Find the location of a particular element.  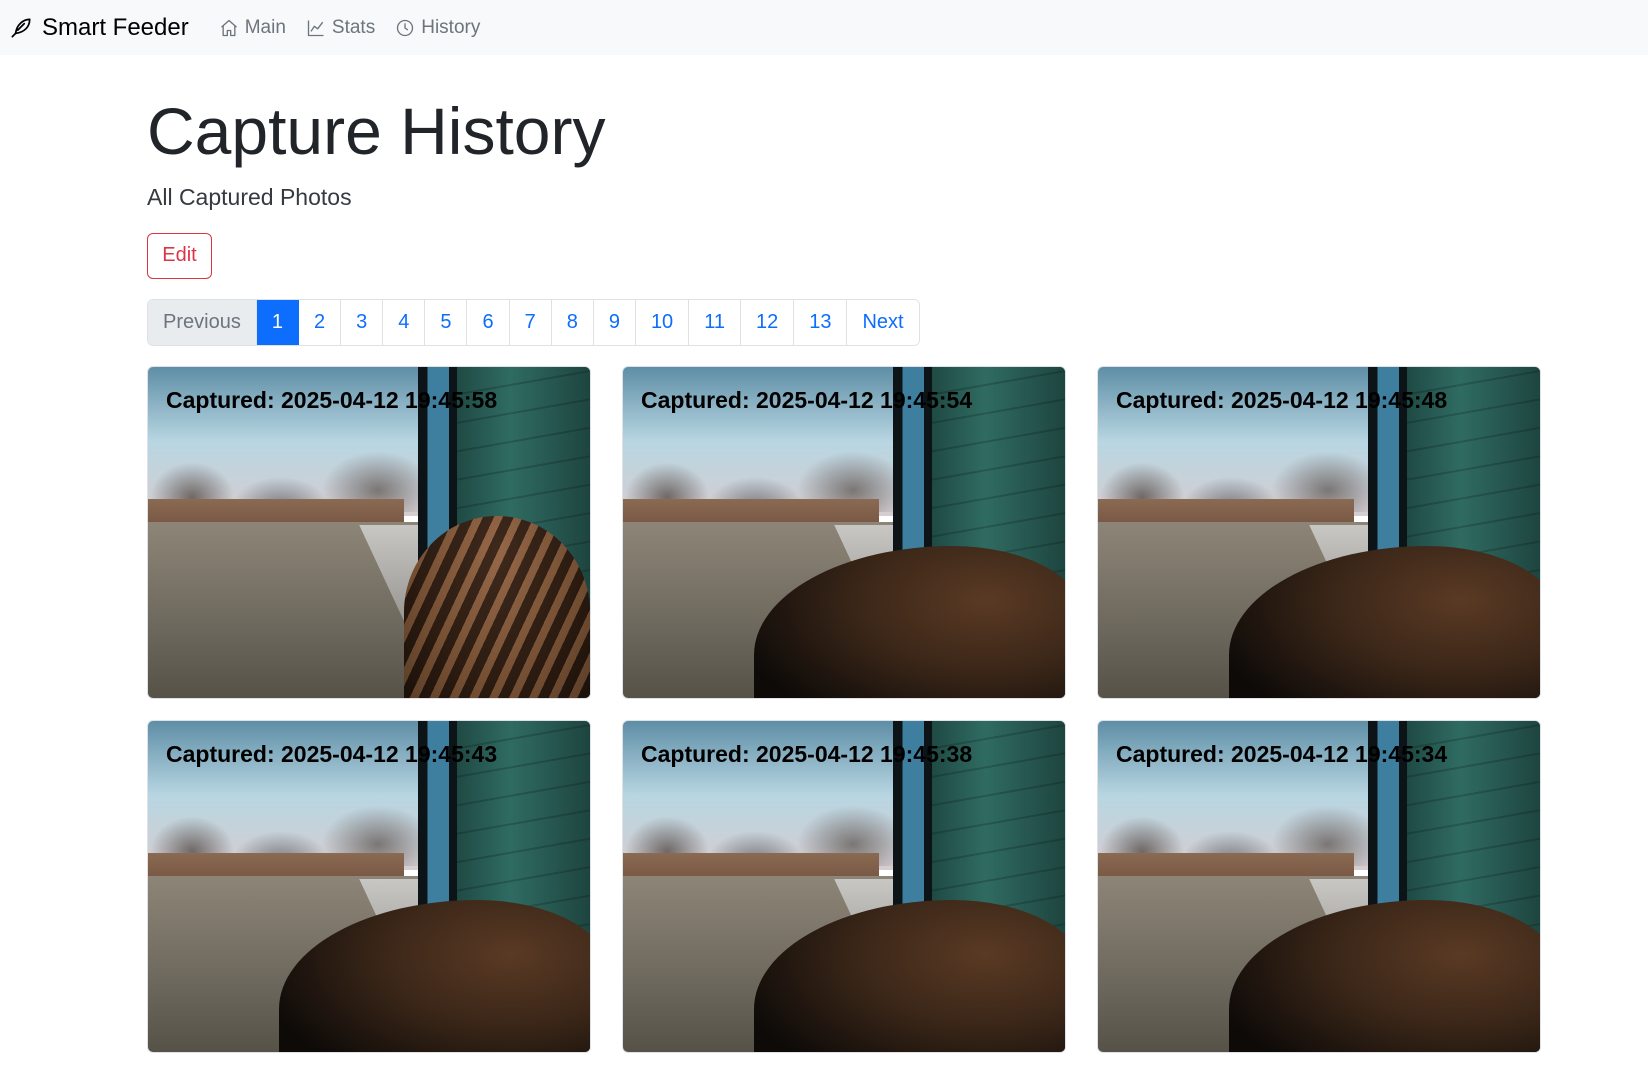

page-button-11: 11 is located at coordinates (715, 322).